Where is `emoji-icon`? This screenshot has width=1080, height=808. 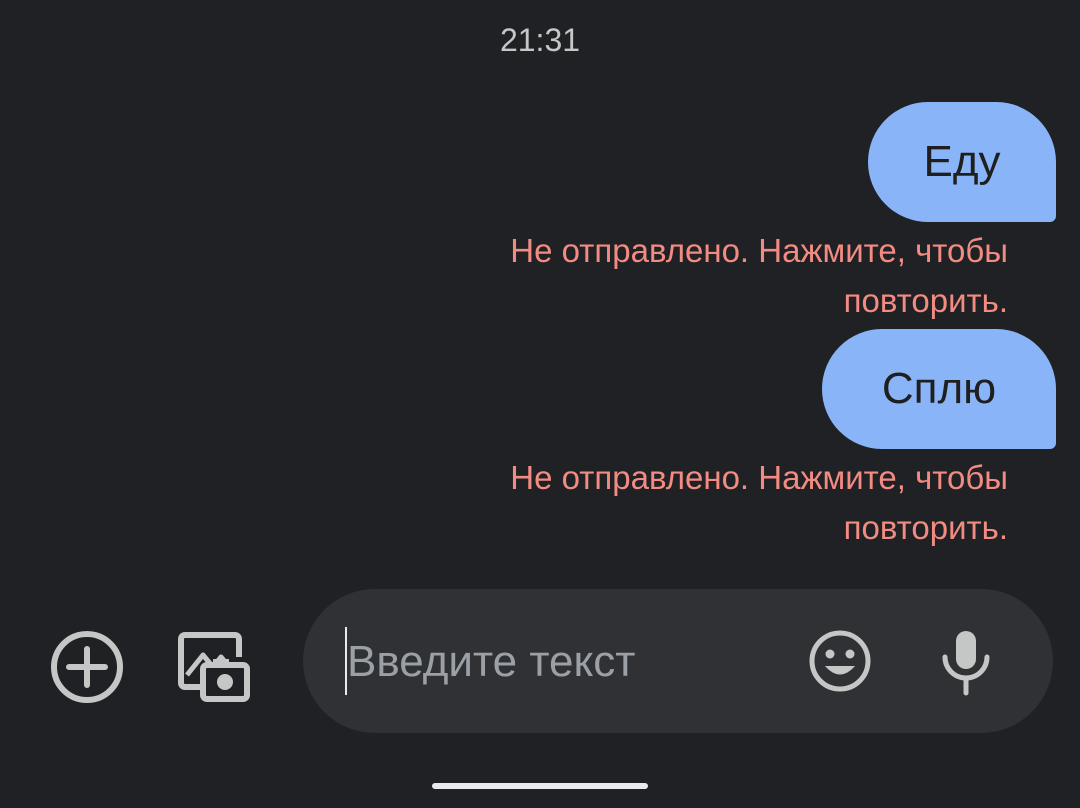 emoji-icon is located at coordinates (840, 661).